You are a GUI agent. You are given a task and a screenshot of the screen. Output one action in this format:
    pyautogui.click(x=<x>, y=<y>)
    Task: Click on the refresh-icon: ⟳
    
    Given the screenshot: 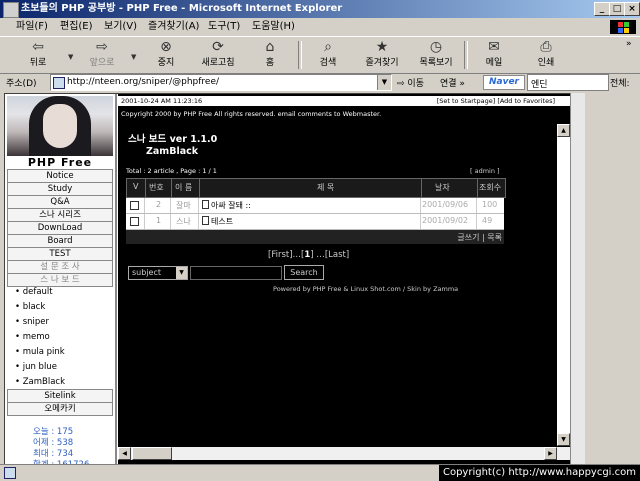 What is the action you would take?
    pyautogui.click(x=218, y=47)
    